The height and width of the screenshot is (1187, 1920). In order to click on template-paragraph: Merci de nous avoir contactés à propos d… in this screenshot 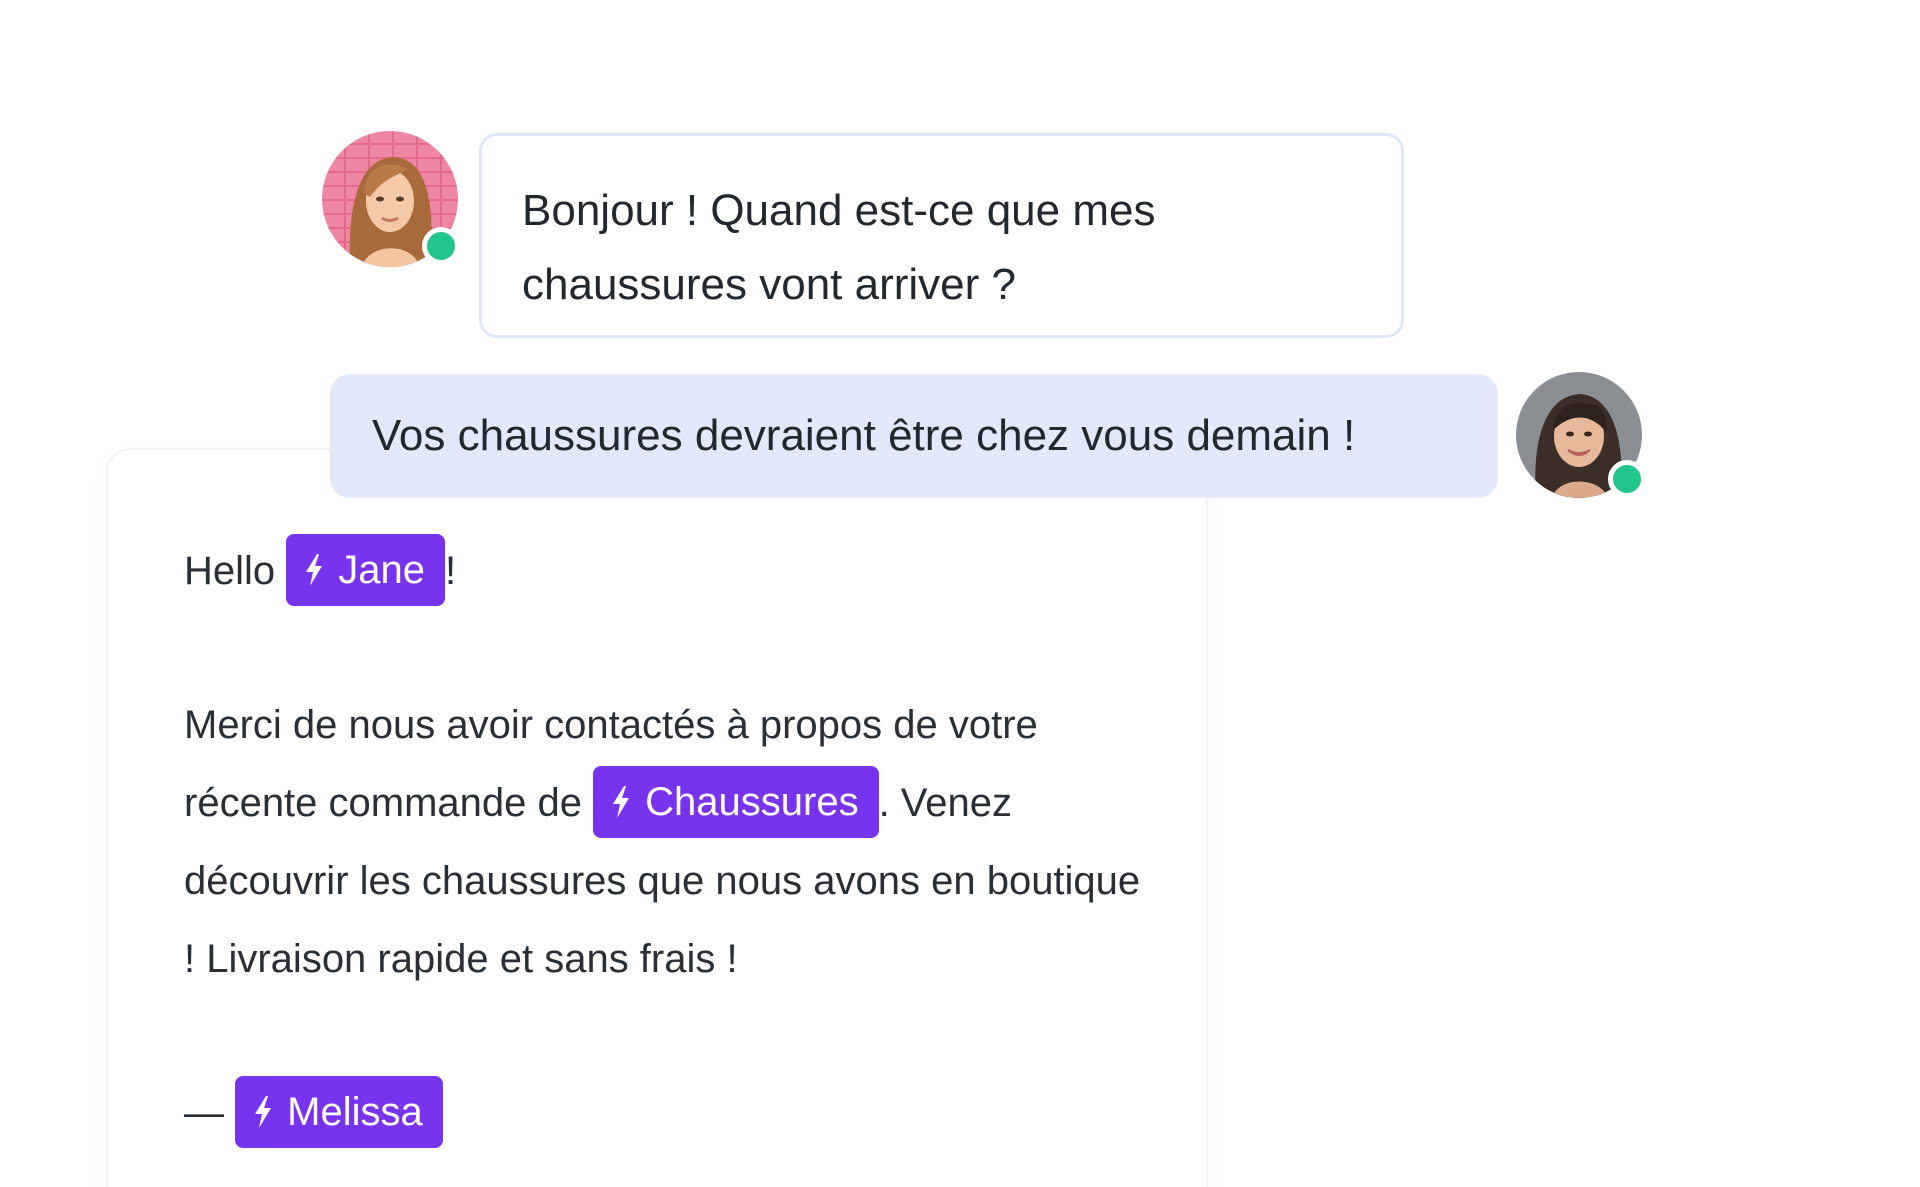, I will do `click(664, 842)`.